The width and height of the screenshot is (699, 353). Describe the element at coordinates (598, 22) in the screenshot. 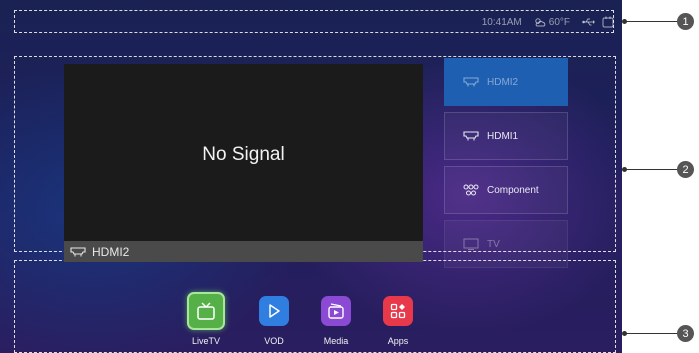

I see `status-icons` at that location.